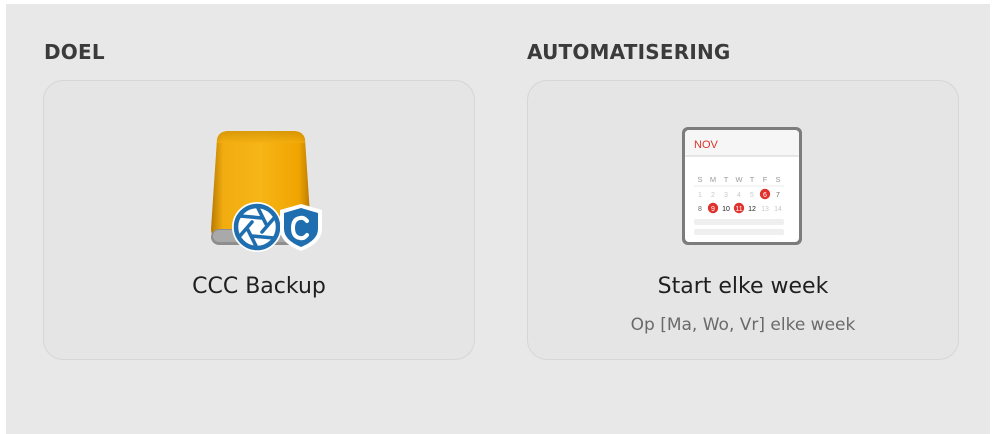 This screenshot has width=992, height=434. What do you see at coordinates (726, 195) in the screenshot?
I see `svg-text: 3` at bounding box center [726, 195].